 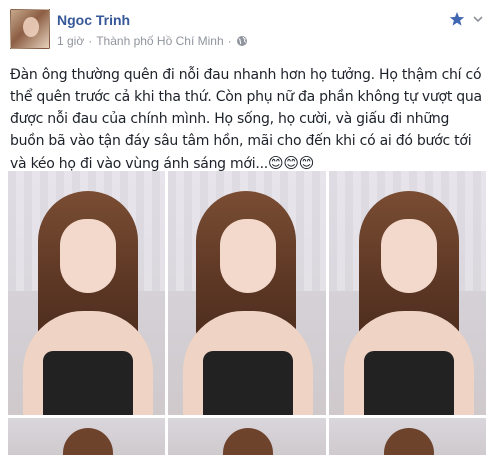 I want to click on post-meta: 1 giờ · Thành phố Hồ Chí Minh ·, so click(x=152, y=41).